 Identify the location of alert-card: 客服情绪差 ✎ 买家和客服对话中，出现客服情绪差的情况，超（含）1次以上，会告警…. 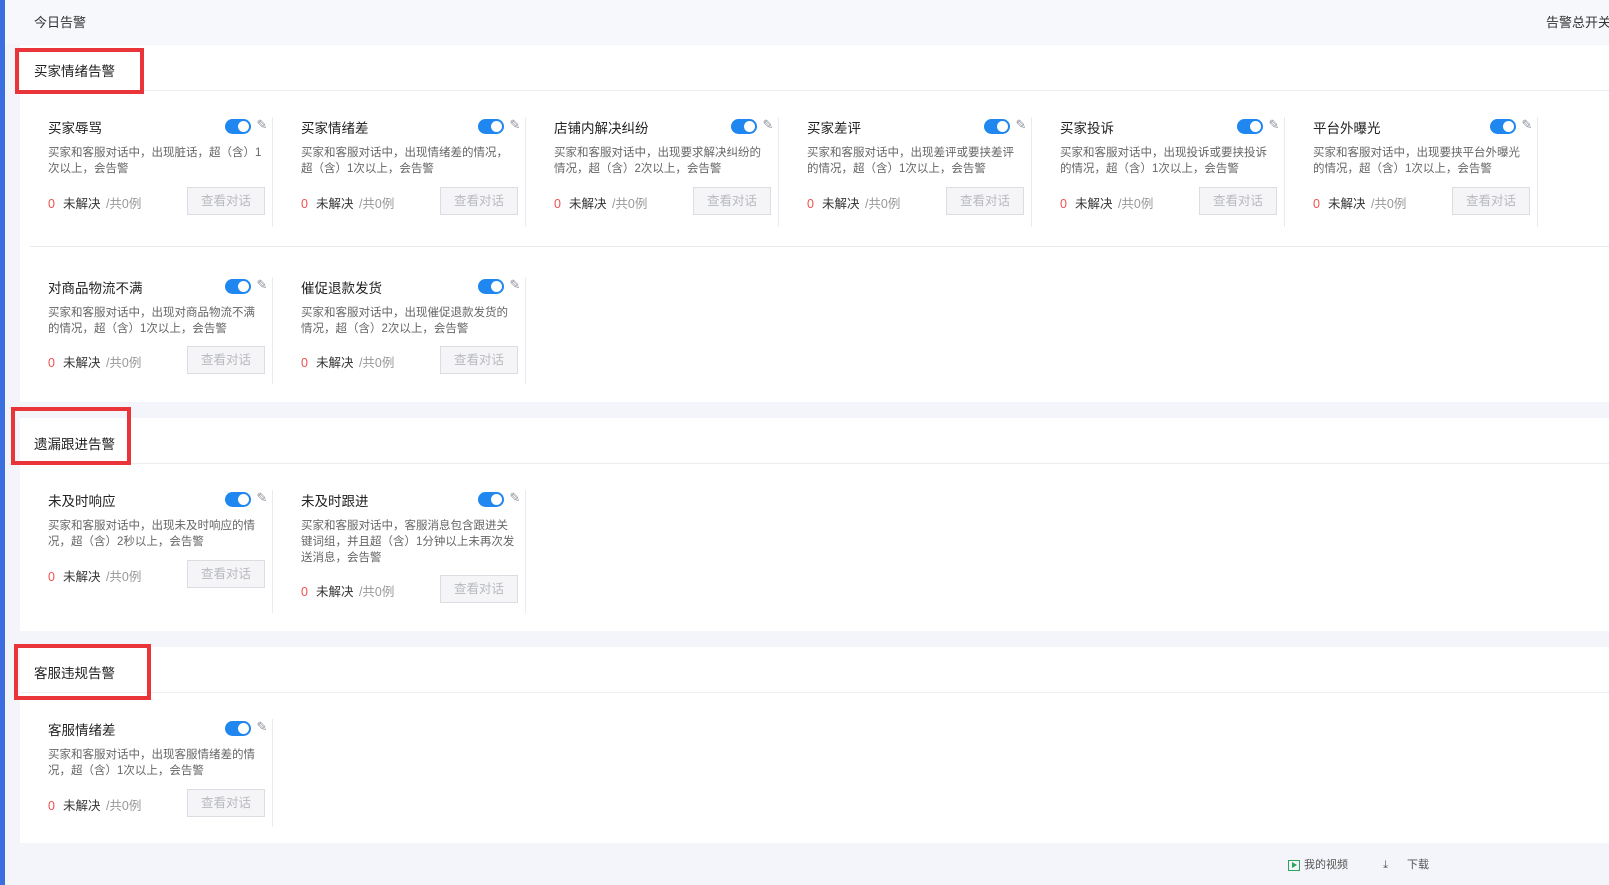
(146, 773).